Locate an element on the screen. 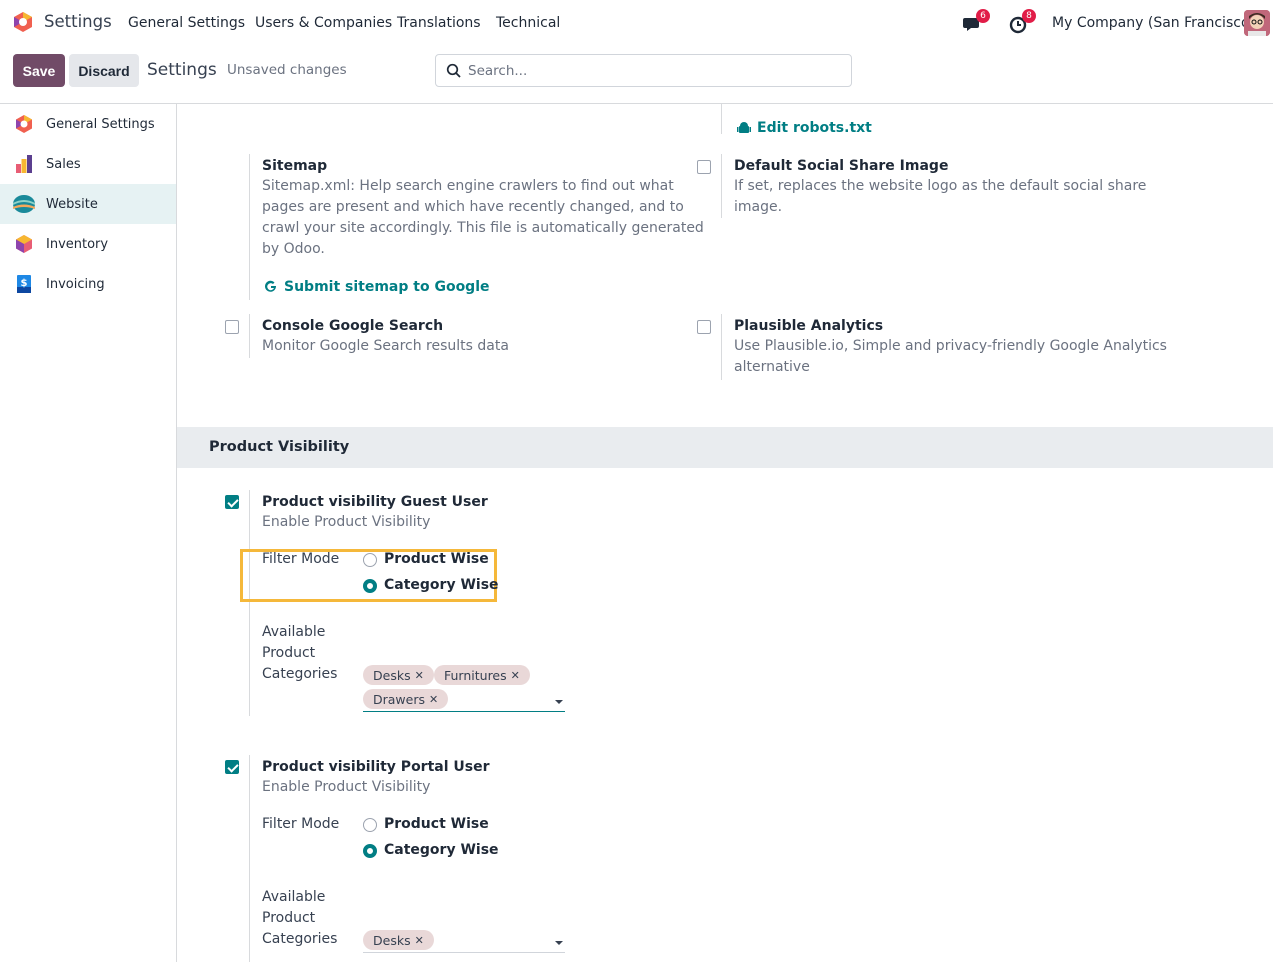 This screenshot has height=962, width=1273. company-switcher: My Company (San Francisco) is located at coordinates (1153, 23).